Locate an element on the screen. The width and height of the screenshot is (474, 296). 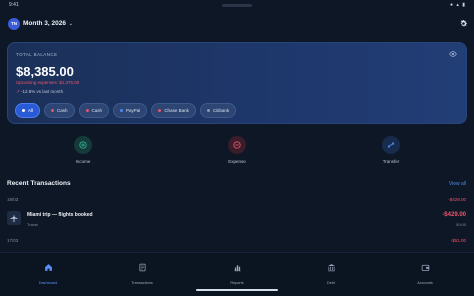
transaction-time: 00:00 is located at coordinates (460, 224).